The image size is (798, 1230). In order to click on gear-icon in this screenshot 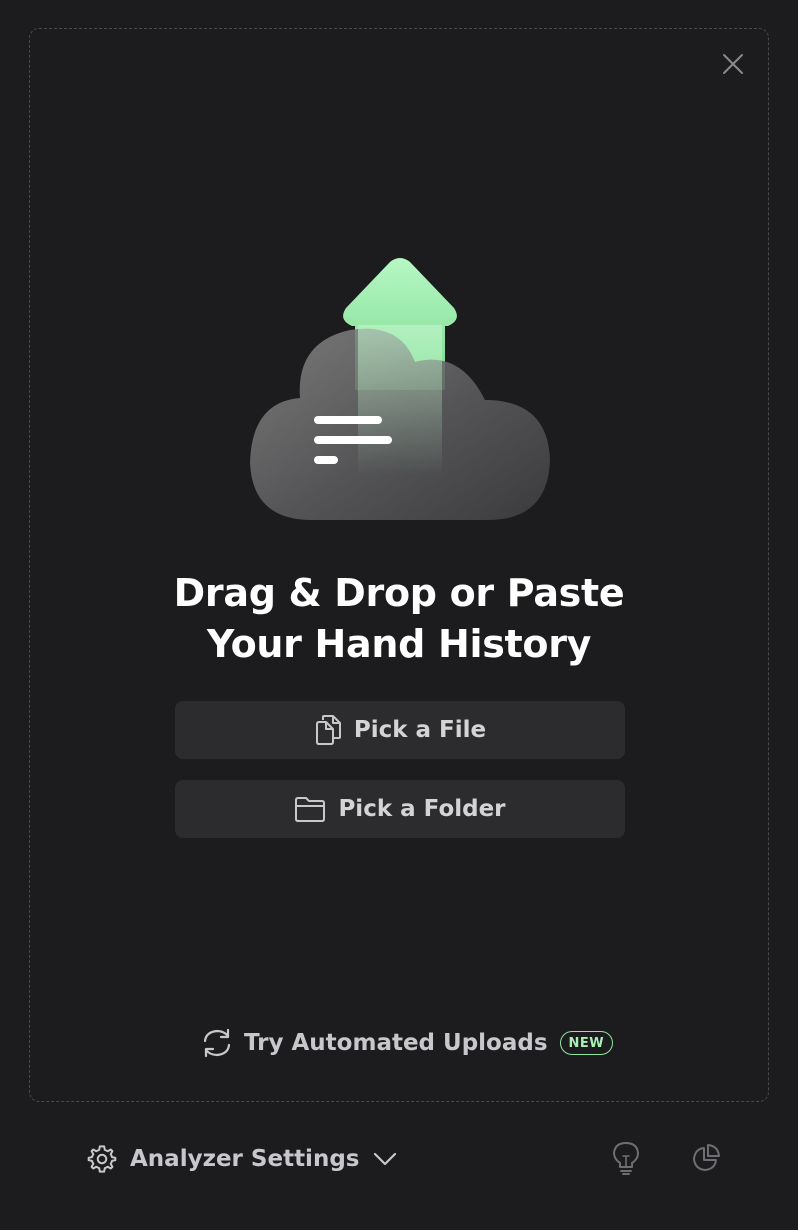, I will do `click(102, 1159)`.